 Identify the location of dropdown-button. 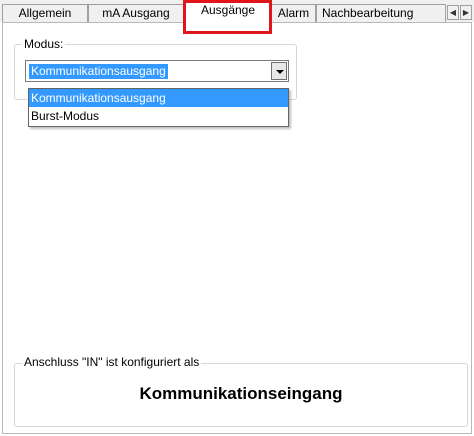
(279, 71).